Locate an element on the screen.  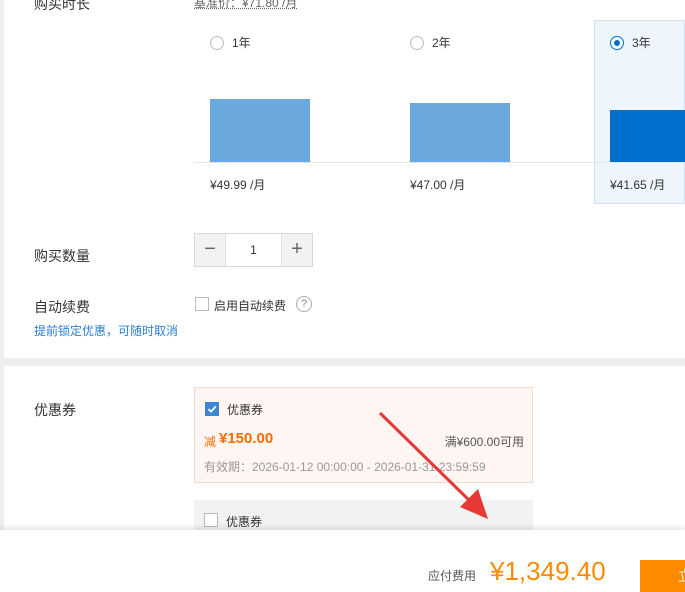
coupon-checkbox-checked is located at coordinates (212, 409).